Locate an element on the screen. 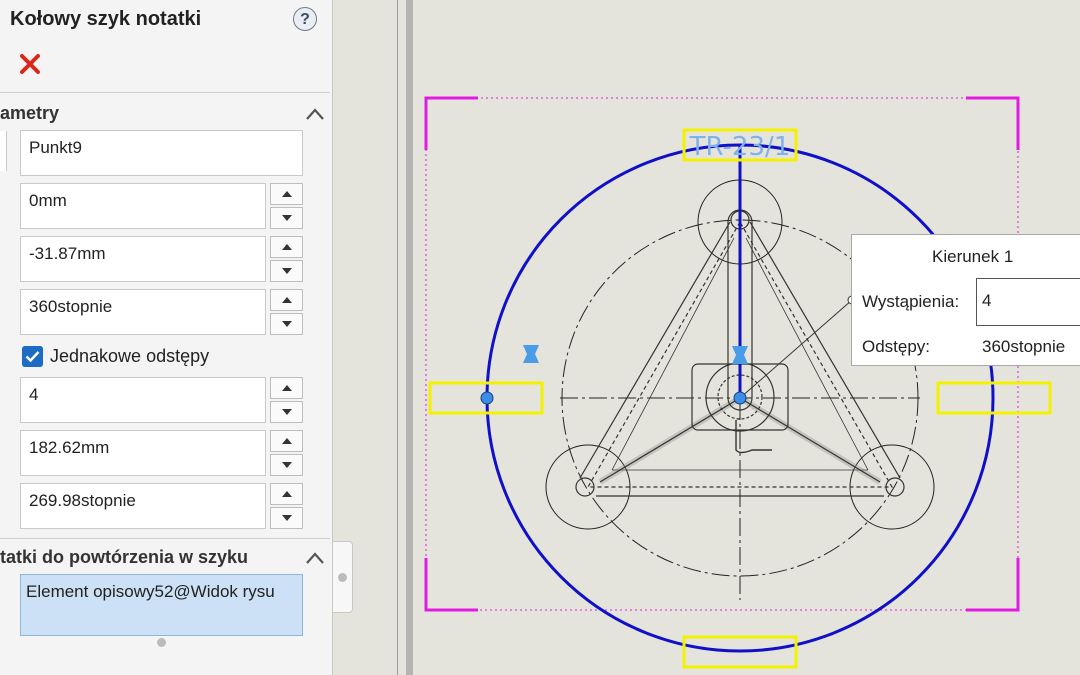  flyout-handle is located at coordinates (342, 577).